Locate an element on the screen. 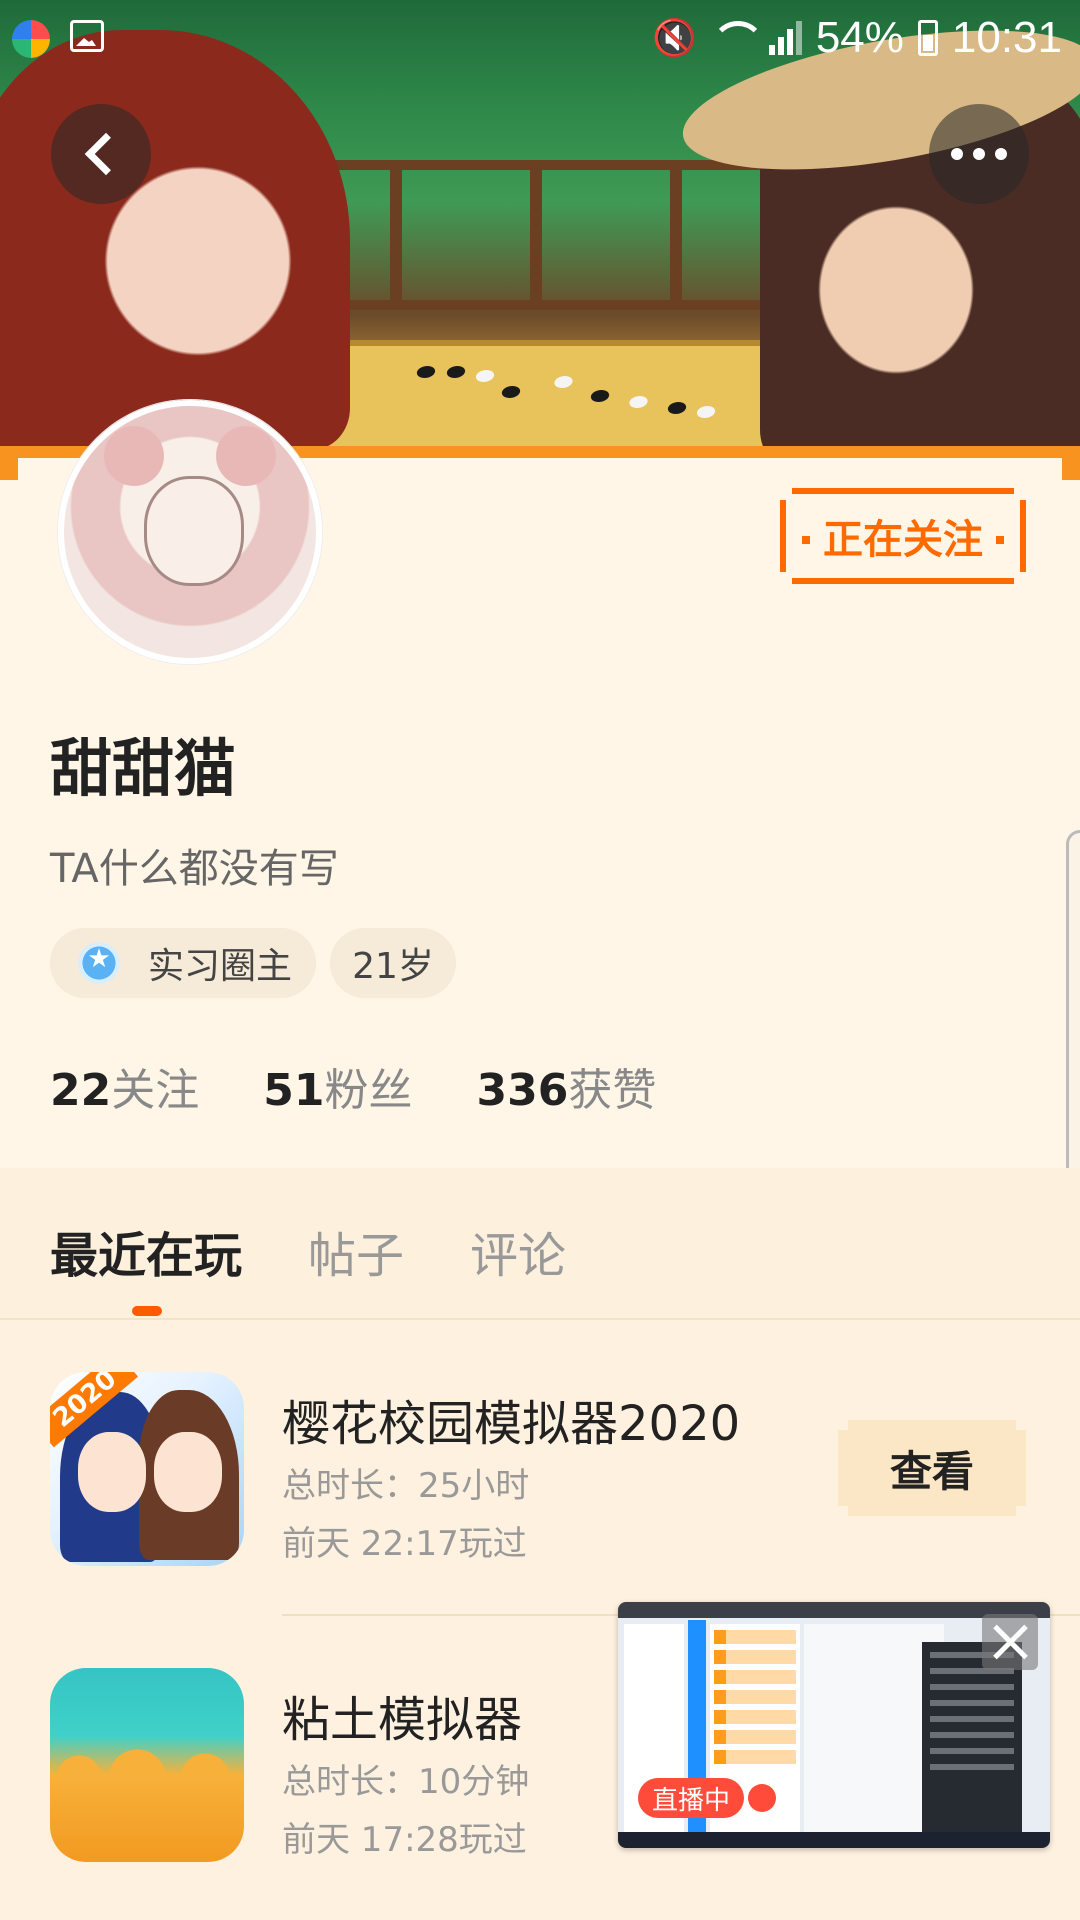 This screenshot has width=1080, height=1920. active-tab-indicator is located at coordinates (147, 1311).